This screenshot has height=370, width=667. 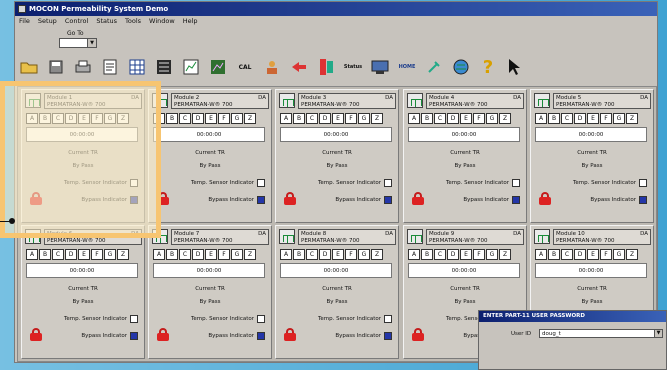 I want to click on goto-select: ▼, so click(x=78, y=43).